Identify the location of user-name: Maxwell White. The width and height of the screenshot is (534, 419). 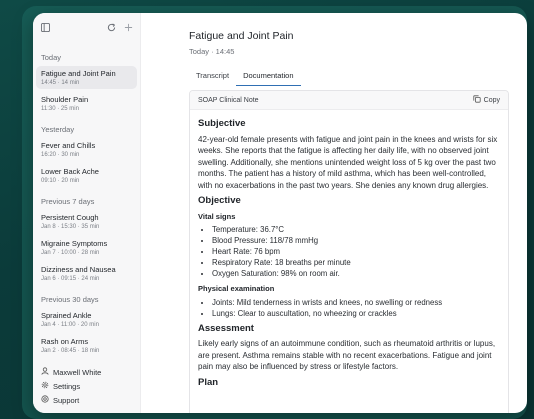
(77, 372).